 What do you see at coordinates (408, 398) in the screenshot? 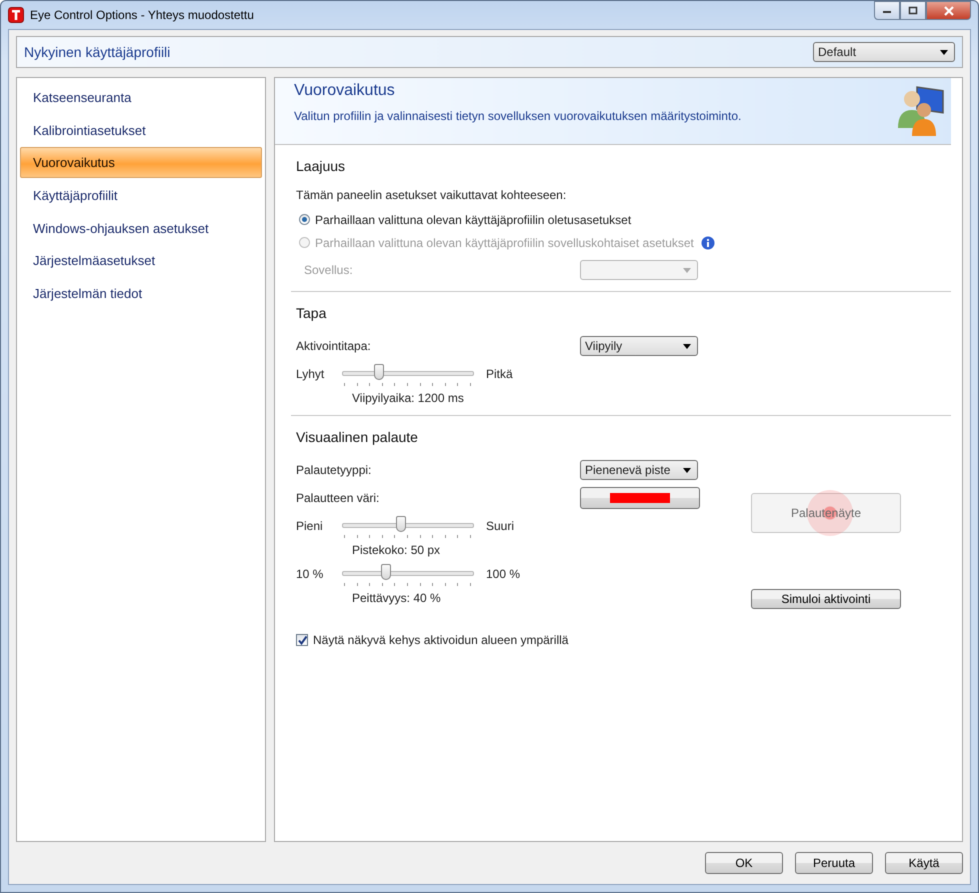
I see `slider-reading: Viipyilyaika: 1200 ms` at bounding box center [408, 398].